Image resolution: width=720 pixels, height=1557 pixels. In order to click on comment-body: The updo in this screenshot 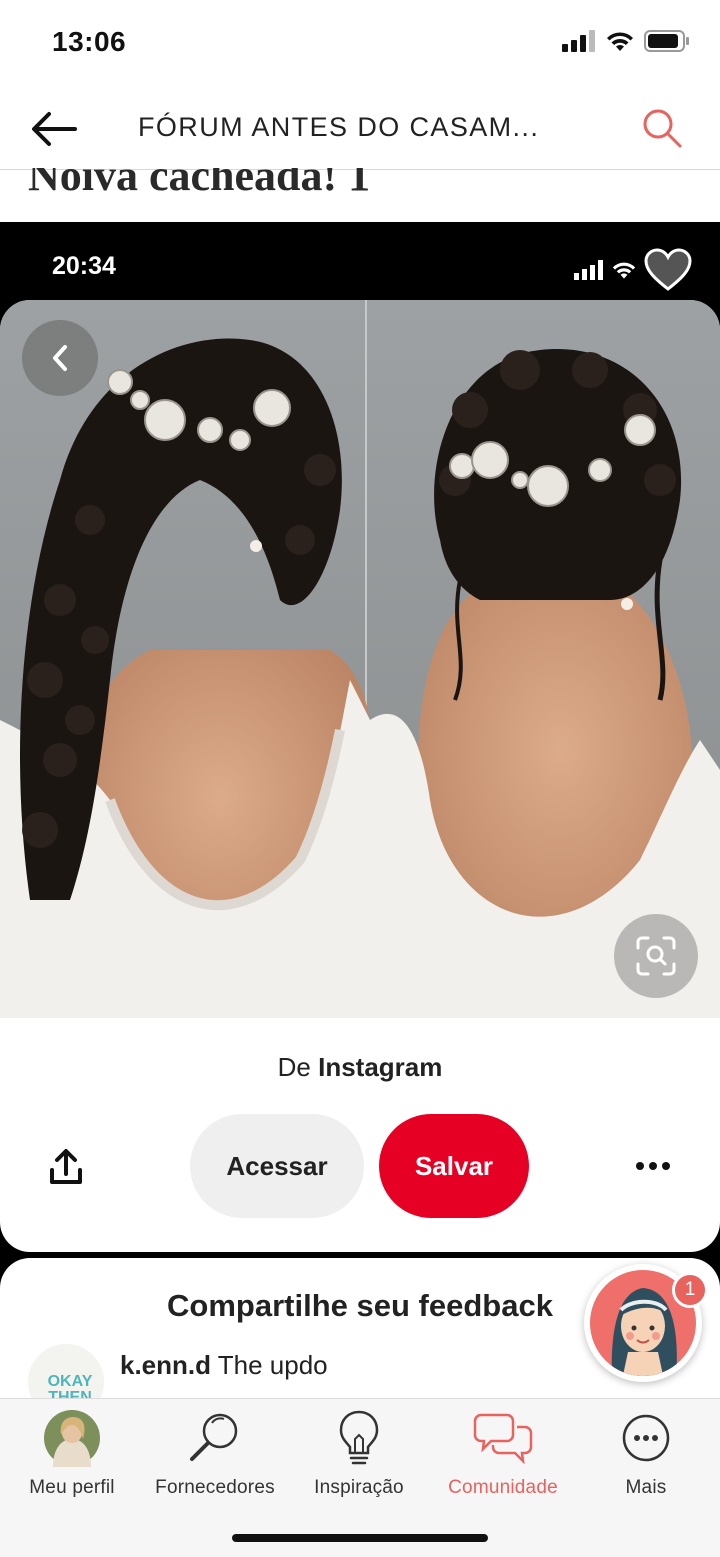, I will do `click(272, 1365)`.